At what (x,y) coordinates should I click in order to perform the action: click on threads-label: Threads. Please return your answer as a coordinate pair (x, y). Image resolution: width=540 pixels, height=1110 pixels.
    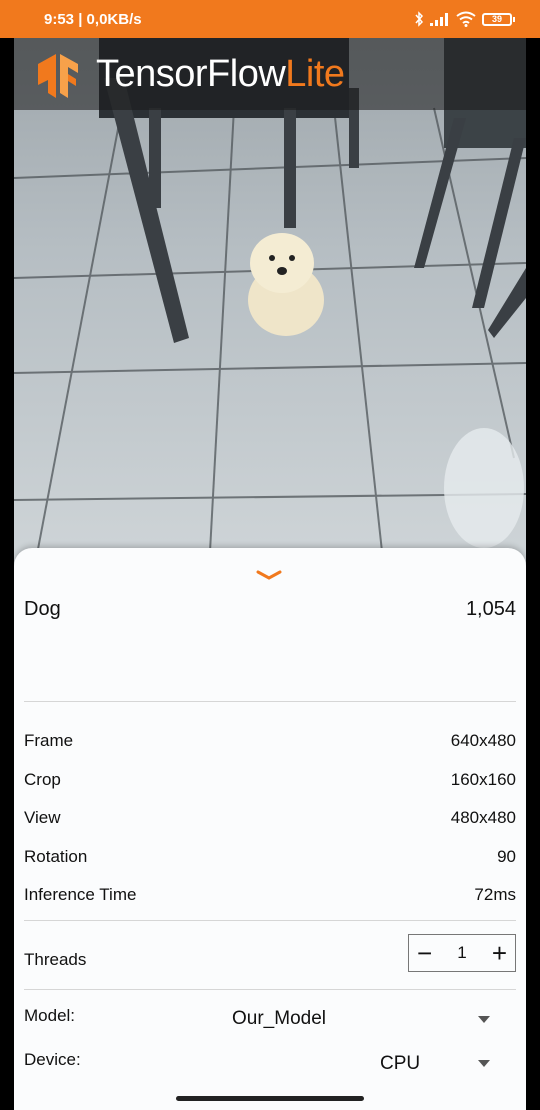
    Looking at the image, I should click on (55, 959).